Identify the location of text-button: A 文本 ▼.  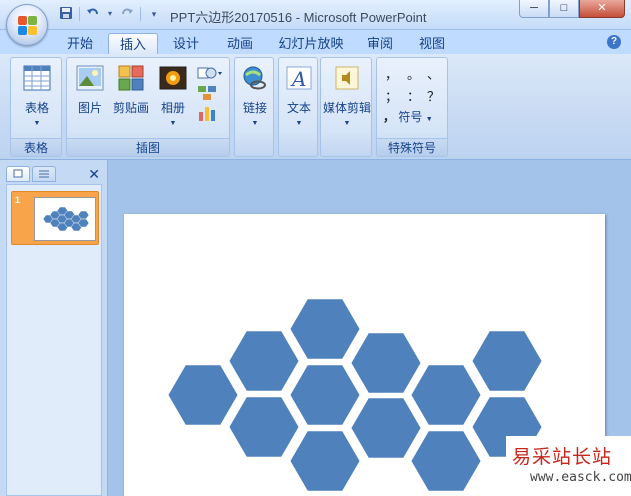
(299, 95).